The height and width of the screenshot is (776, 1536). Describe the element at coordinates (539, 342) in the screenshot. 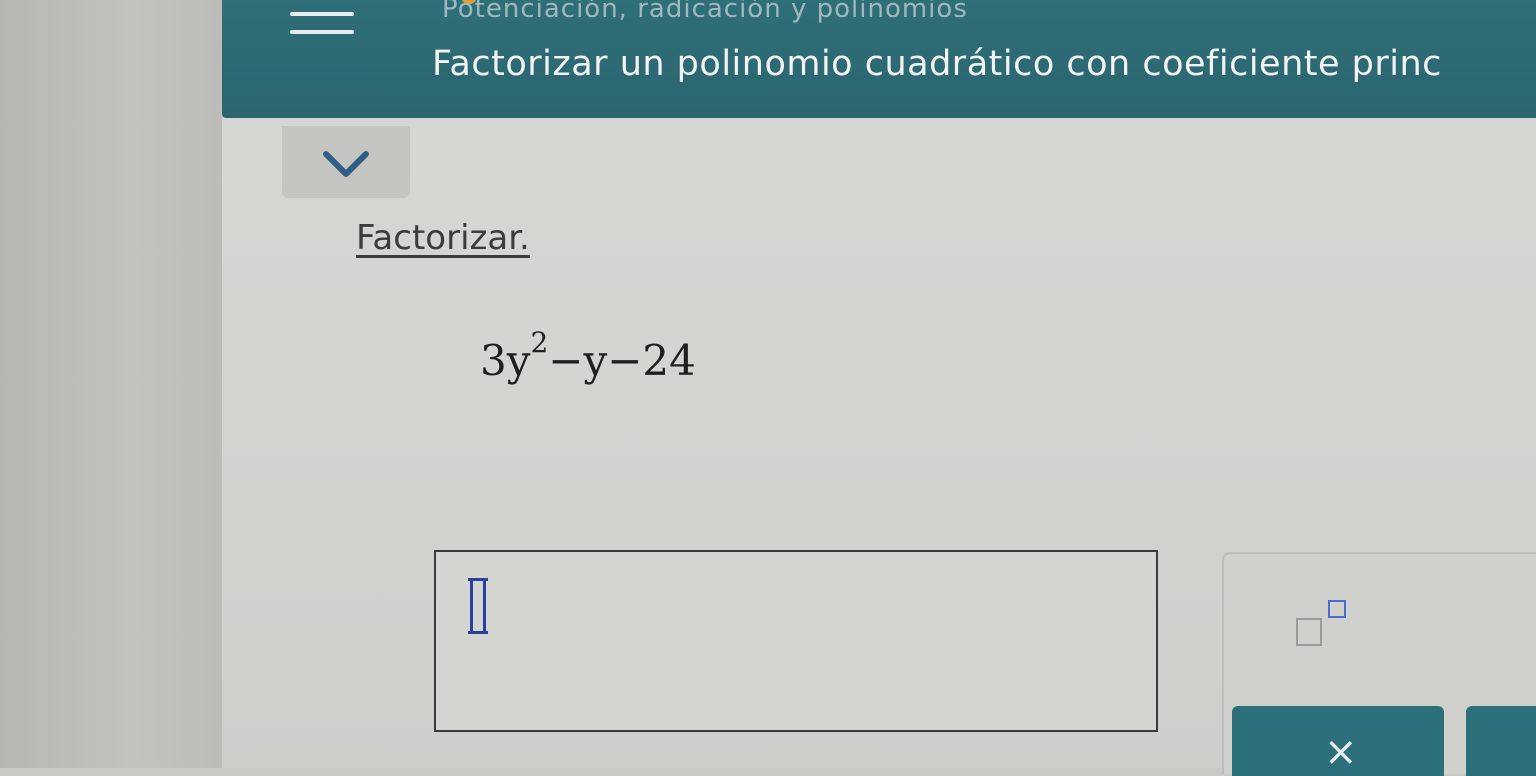

I see `expression-exponent: 2` at that location.